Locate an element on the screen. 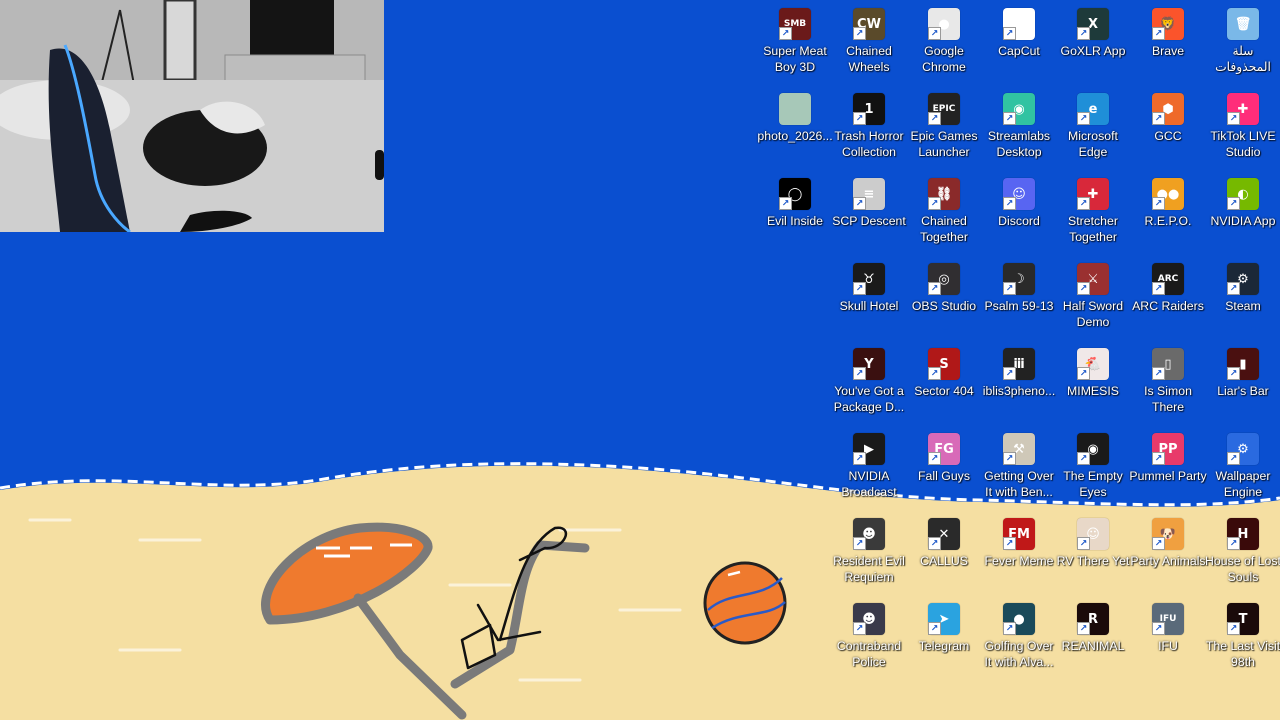 This screenshot has height=720, width=1280. app-icon: Y ↗ is located at coordinates (869, 364).